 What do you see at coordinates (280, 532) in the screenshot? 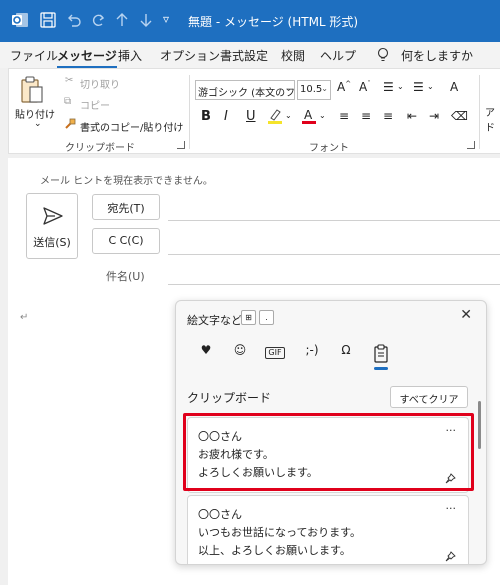
I see `clipboard-item-line: いつもお世話になっております。` at bounding box center [280, 532].